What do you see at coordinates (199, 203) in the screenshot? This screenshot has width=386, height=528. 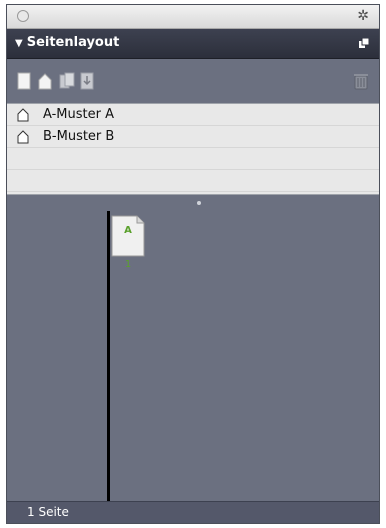 I see `splitter-handle` at bounding box center [199, 203].